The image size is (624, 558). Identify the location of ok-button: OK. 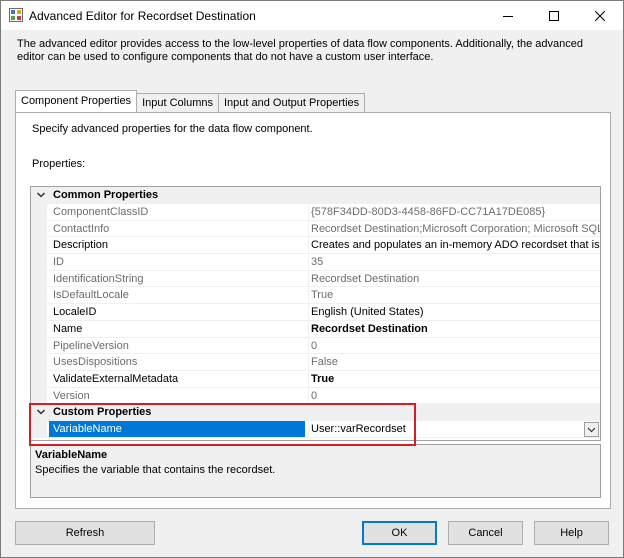
(399, 533).